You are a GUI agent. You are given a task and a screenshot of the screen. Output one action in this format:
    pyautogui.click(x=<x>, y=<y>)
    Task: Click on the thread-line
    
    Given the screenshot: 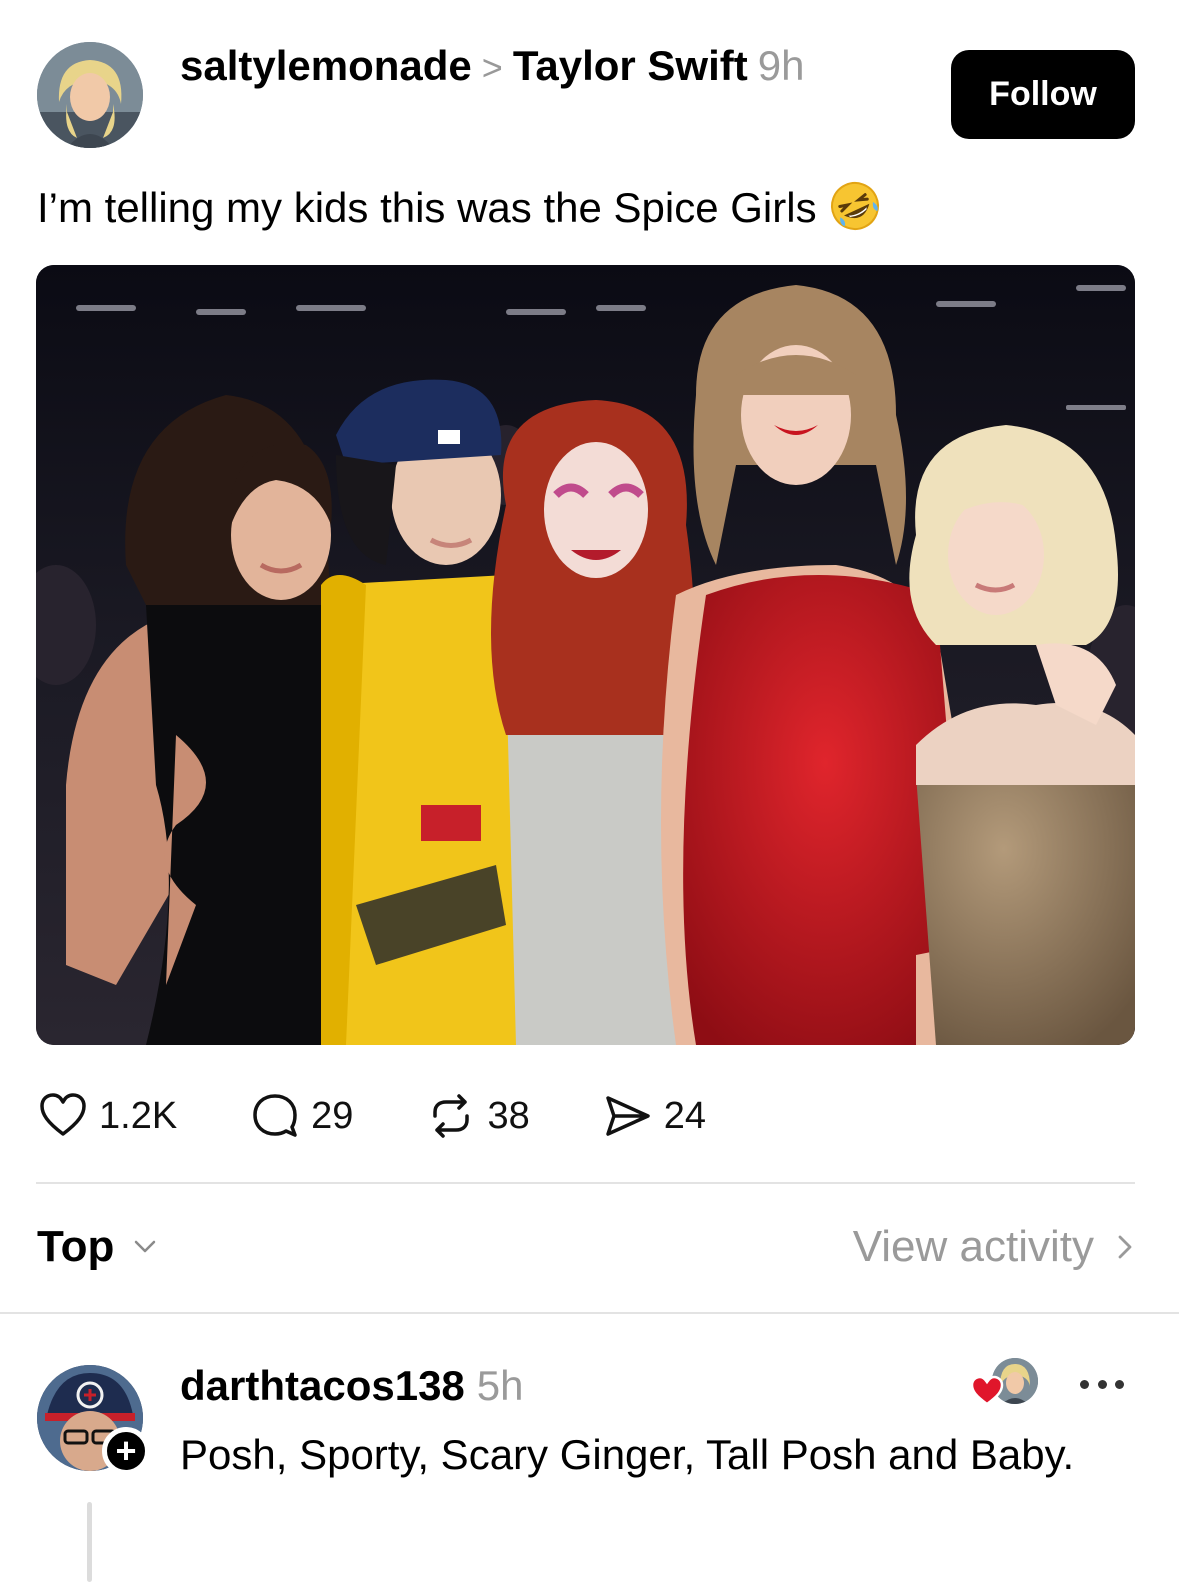 What is the action you would take?
    pyautogui.click(x=89, y=1542)
    